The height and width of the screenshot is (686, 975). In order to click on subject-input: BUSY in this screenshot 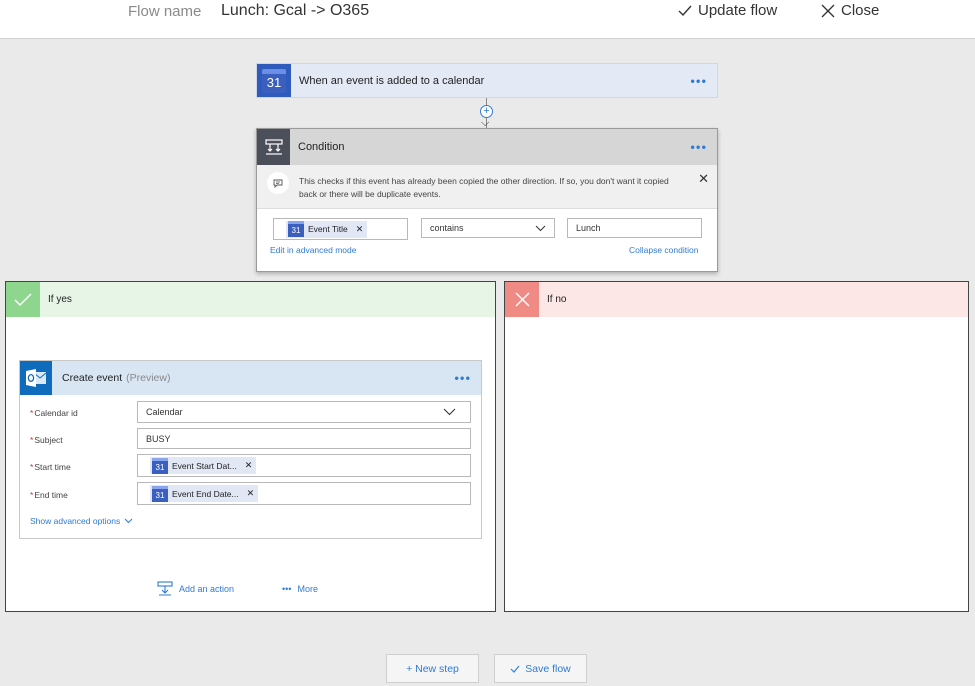, I will do `click(304, 438)`.